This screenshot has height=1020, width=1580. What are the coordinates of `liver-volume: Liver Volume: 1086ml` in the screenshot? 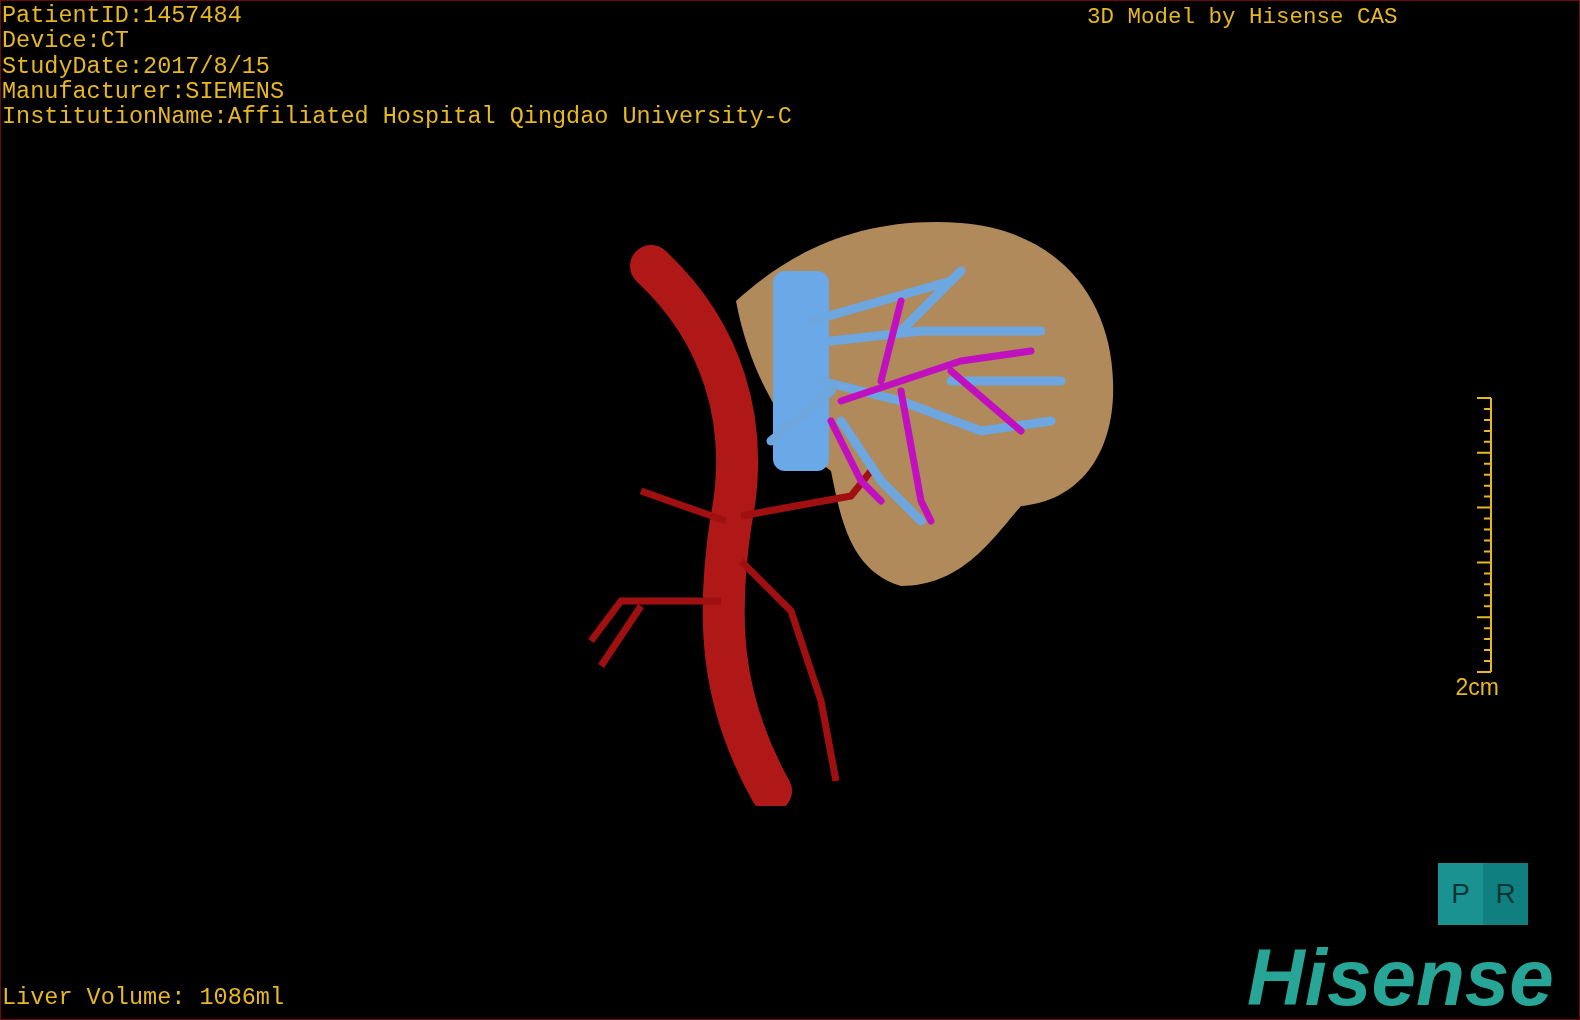 It's located at (143, 998).